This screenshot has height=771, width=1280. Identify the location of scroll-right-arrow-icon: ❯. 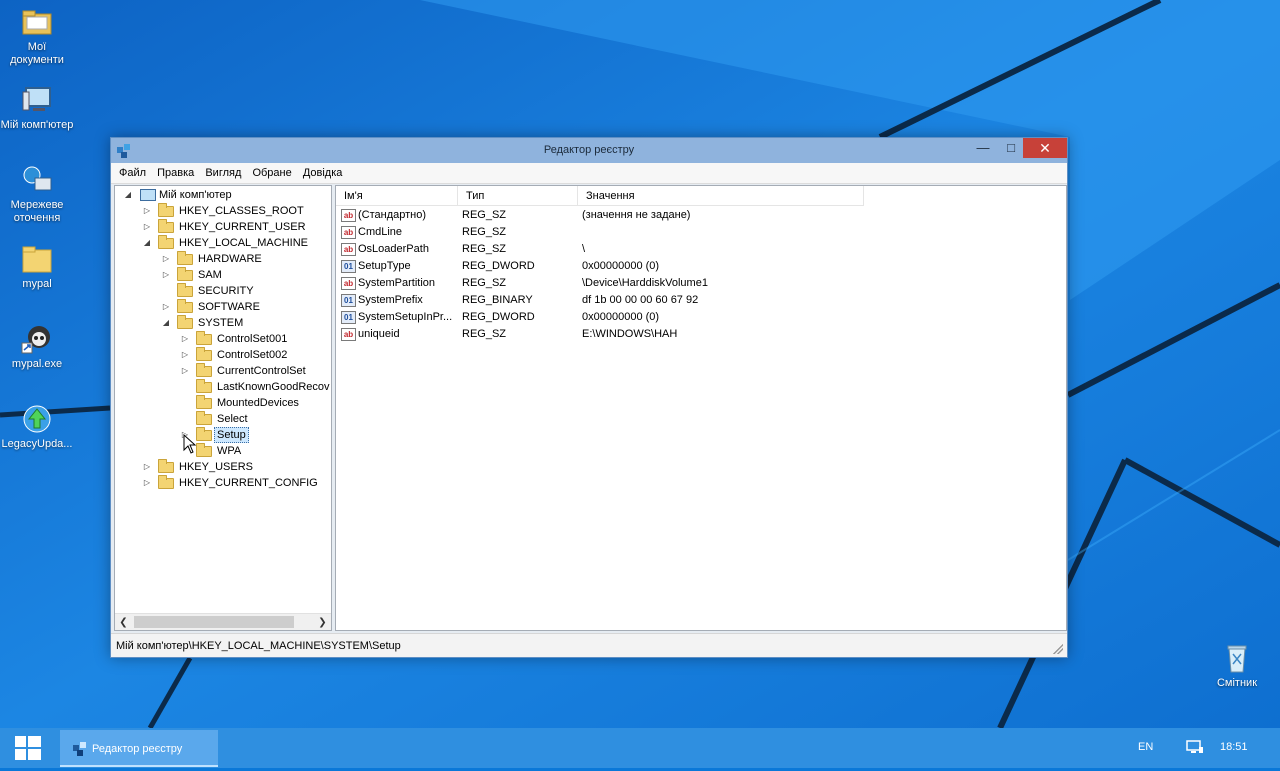
(322, 622).